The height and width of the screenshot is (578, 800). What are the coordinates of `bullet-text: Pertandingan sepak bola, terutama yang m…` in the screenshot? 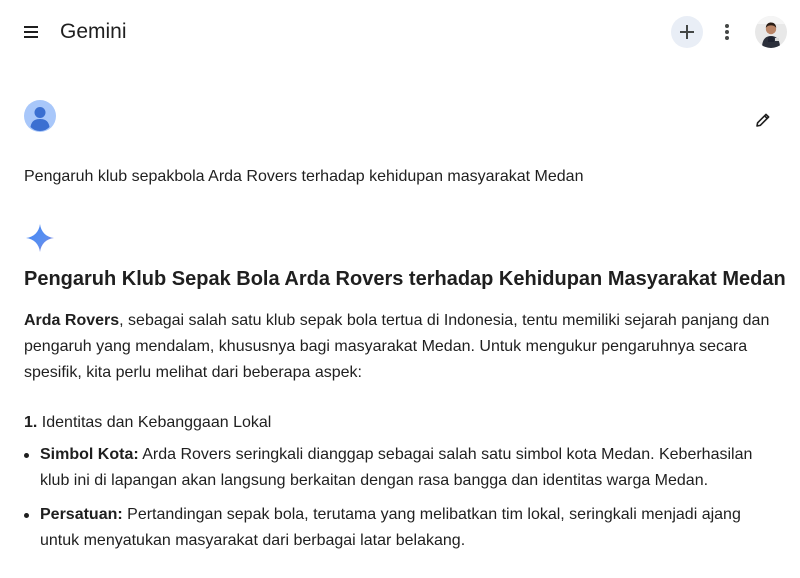 It's located at (390, 527).